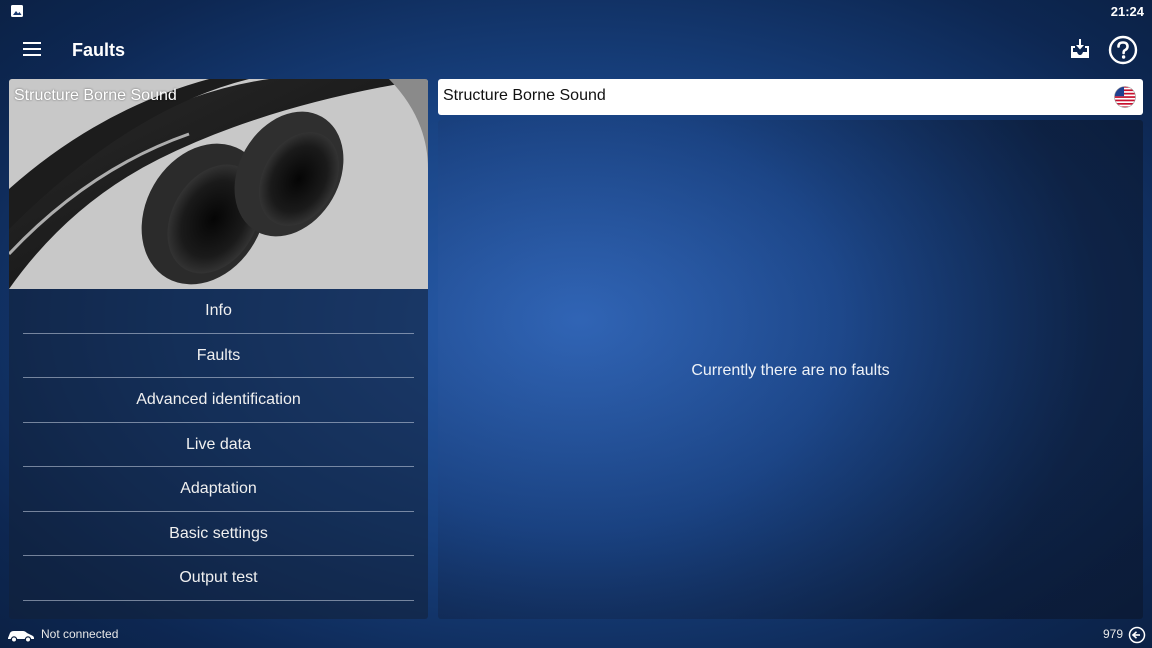  Describe the element at coordinates (1080, 49) in the screenshot. I see `download-inbox-icon` at that location.